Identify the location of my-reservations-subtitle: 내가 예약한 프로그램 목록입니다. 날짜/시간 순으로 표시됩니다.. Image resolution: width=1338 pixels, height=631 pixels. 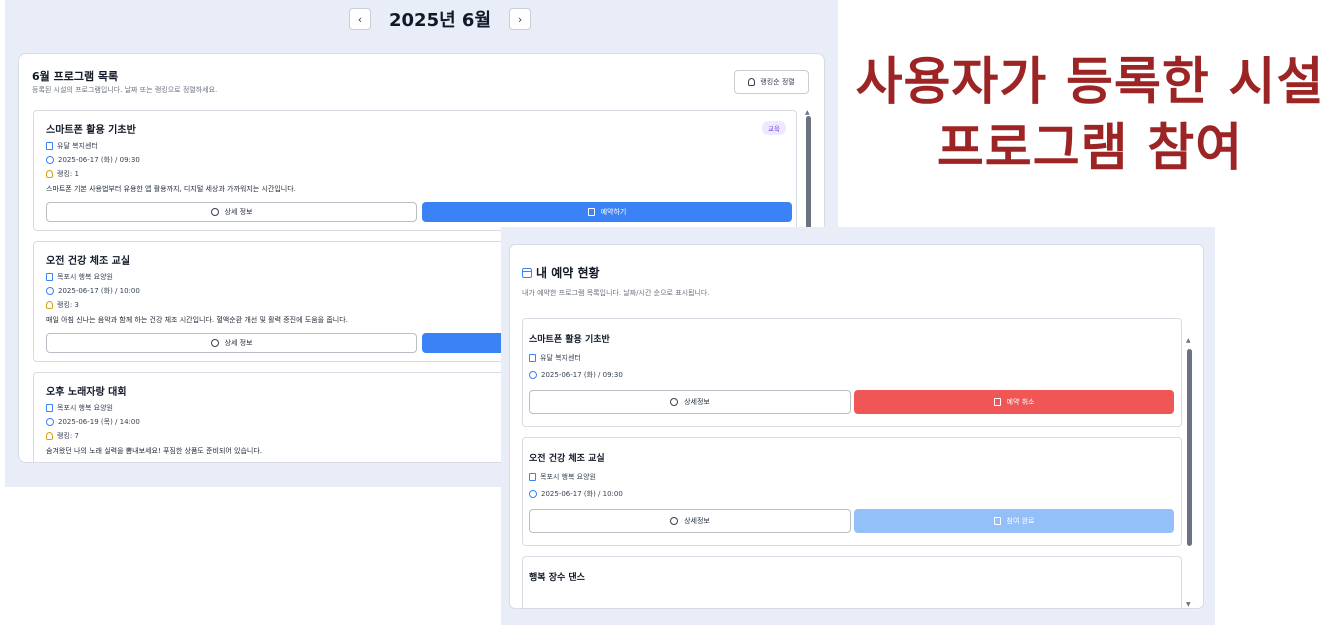
(616, 293).